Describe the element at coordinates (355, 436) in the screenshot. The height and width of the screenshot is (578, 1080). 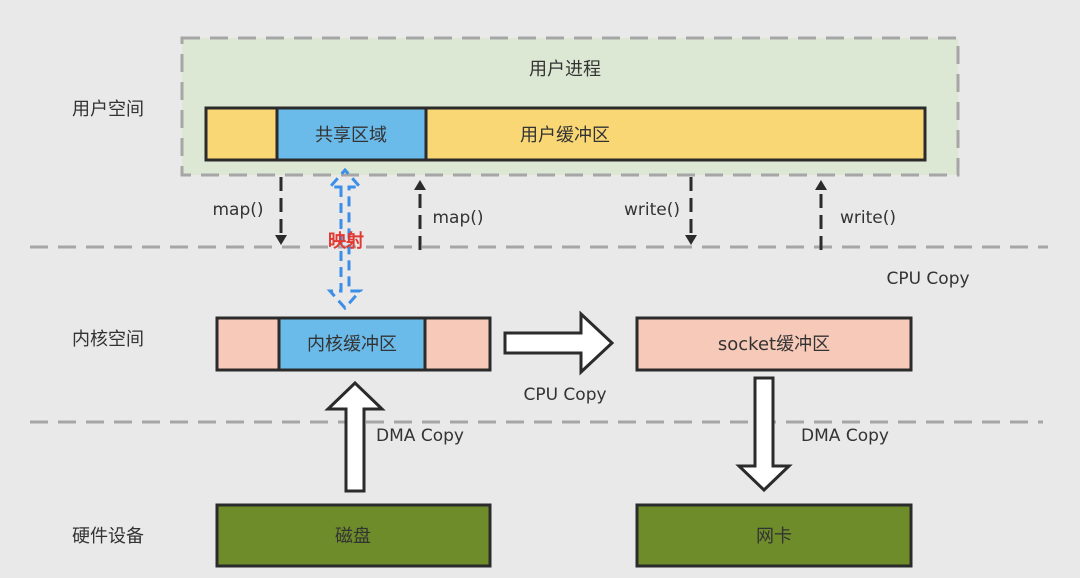
I see `dma-copy-up-arrow` at that location.